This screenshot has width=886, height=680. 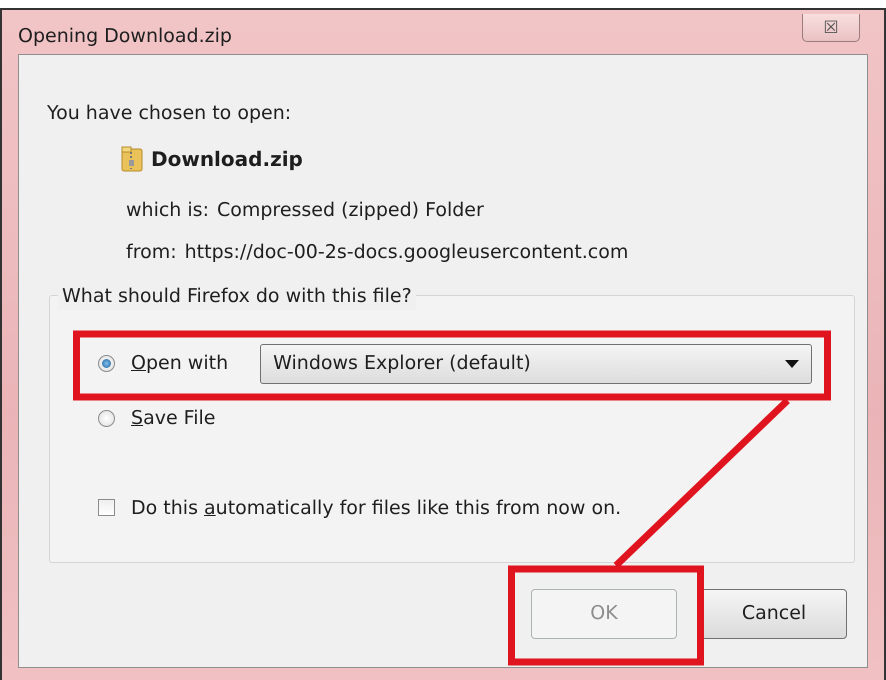 I want to click on radio-label: Save File, so click(x=173, y=419).